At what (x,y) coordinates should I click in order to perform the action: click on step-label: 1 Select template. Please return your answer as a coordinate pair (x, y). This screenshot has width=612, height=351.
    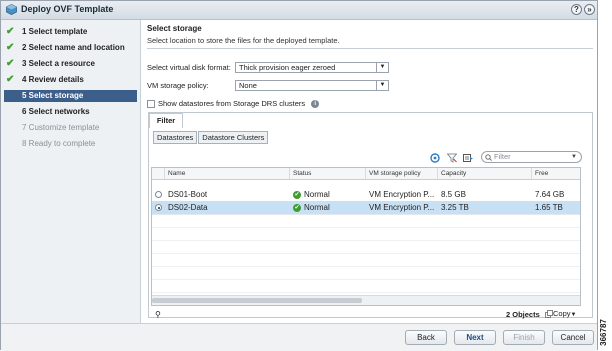
    Looking at the image, I should click on (55, 31).